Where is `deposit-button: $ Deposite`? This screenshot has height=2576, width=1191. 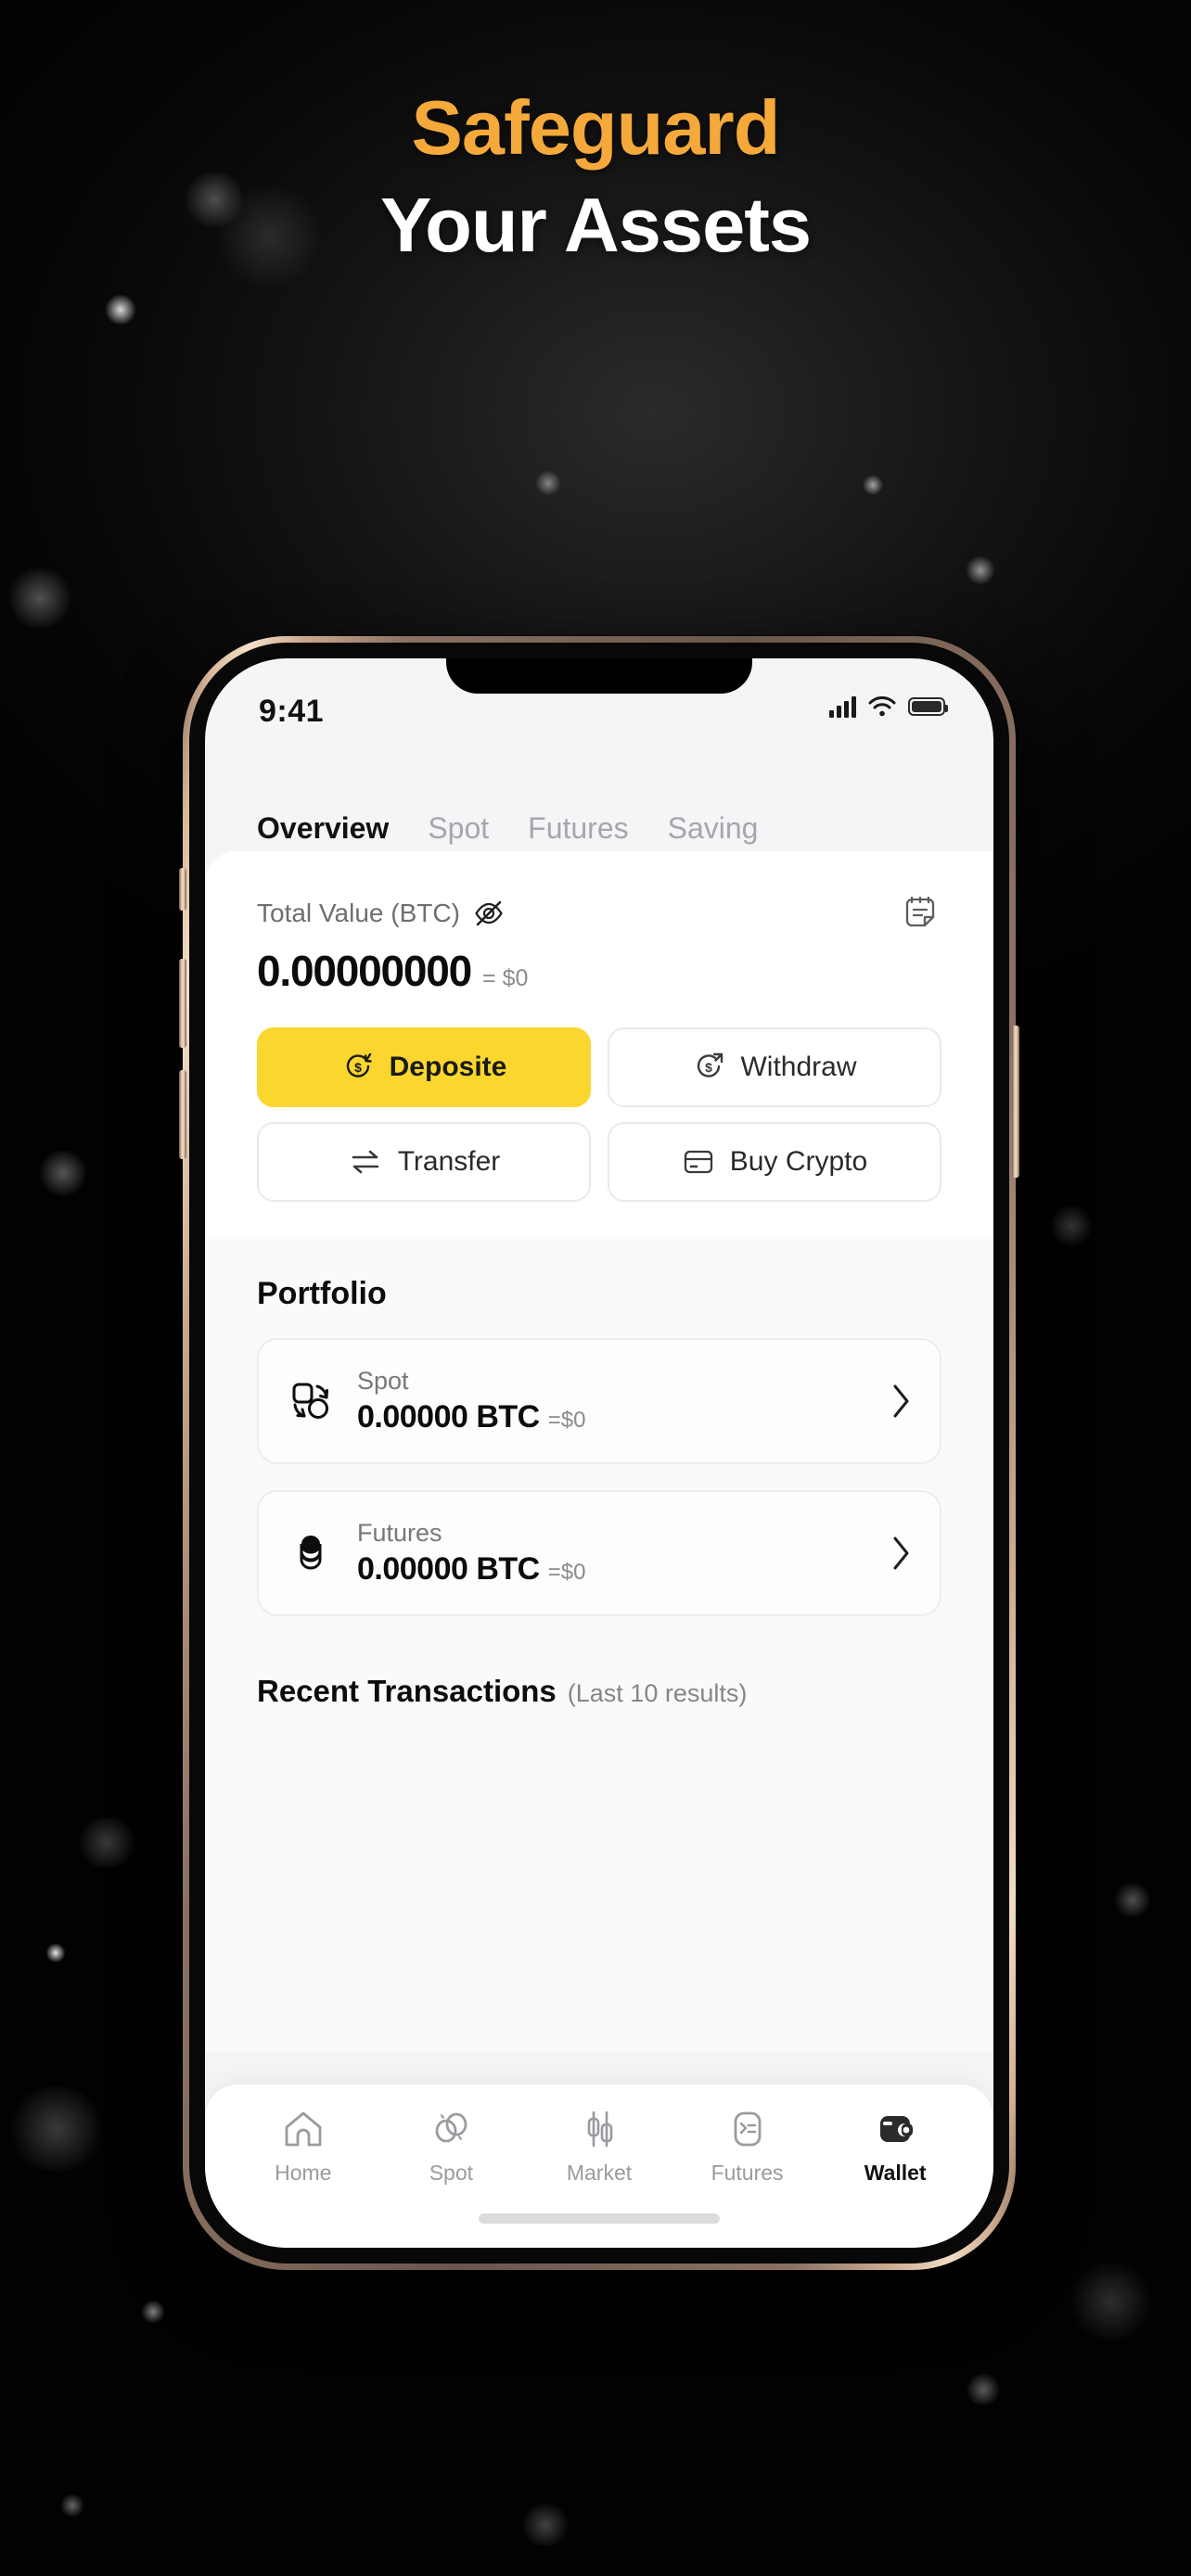 deposit-button: $ Deposite is located at coordinates (424, 1067).